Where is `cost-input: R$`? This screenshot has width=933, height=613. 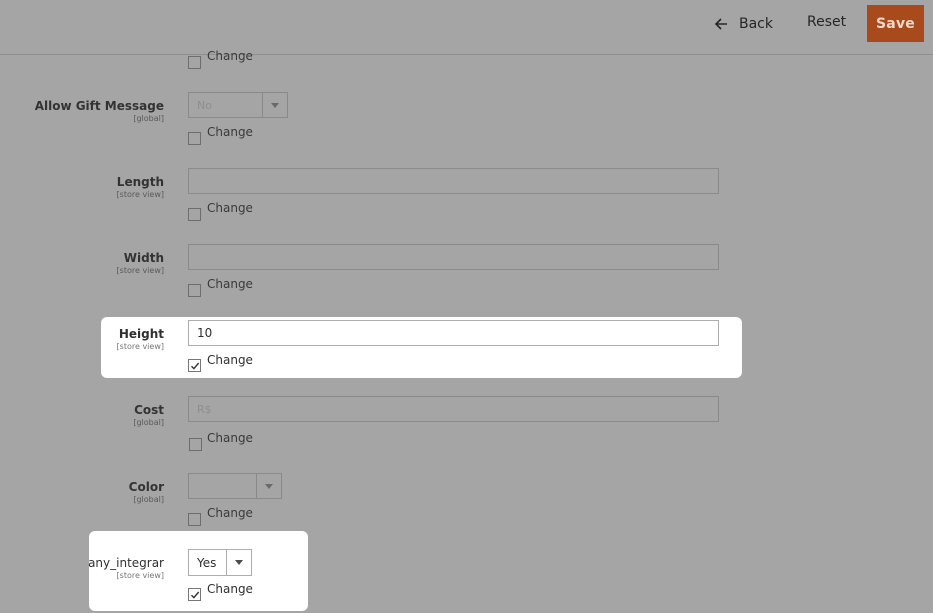
cost-input: R$ is located at coordinates (453, 409).